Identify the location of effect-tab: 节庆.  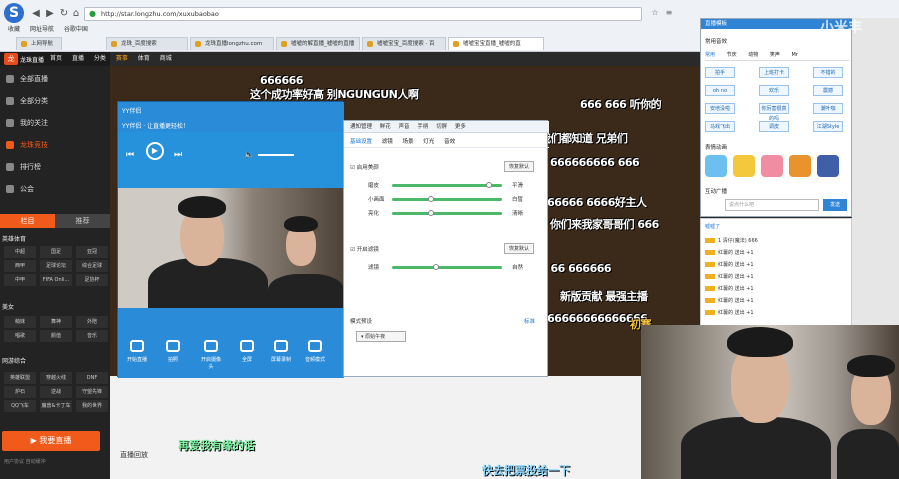
(732, 55).